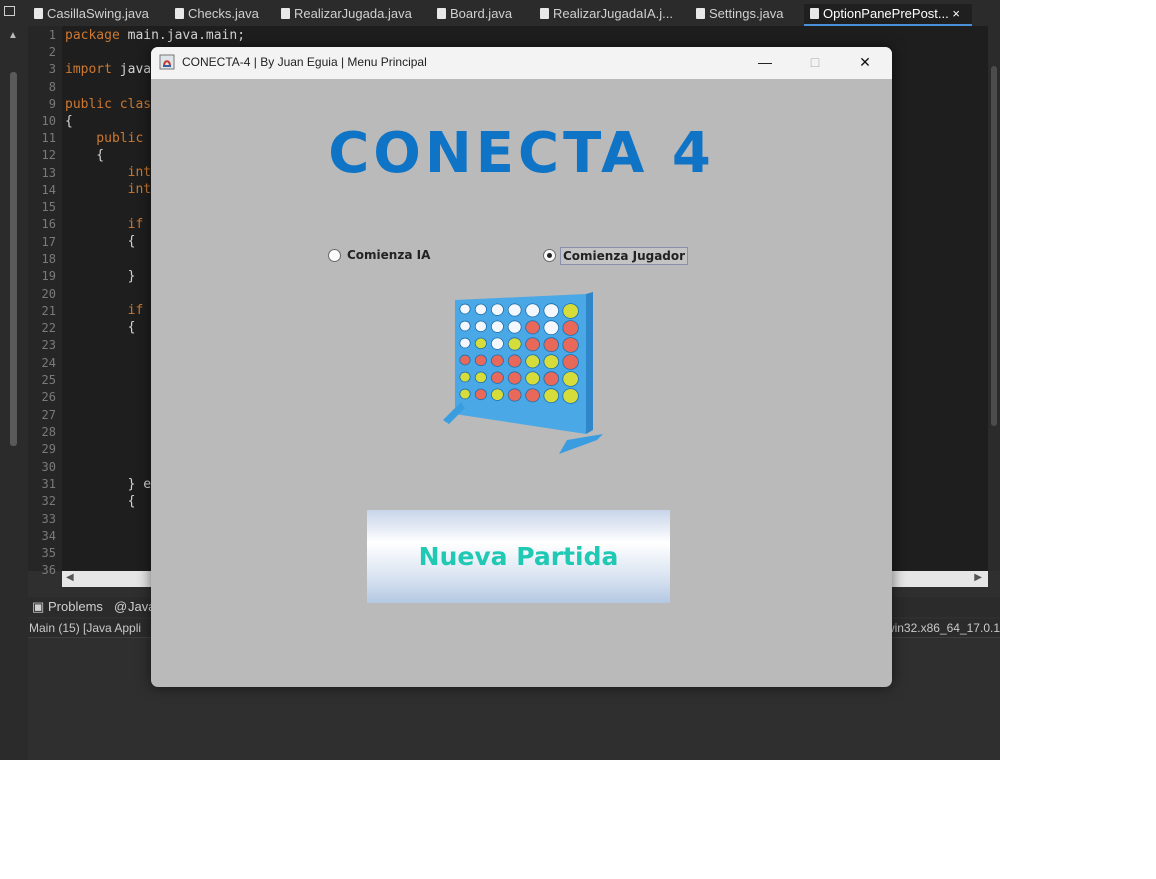  I want to click on line-number: 36, so click(48, 570).